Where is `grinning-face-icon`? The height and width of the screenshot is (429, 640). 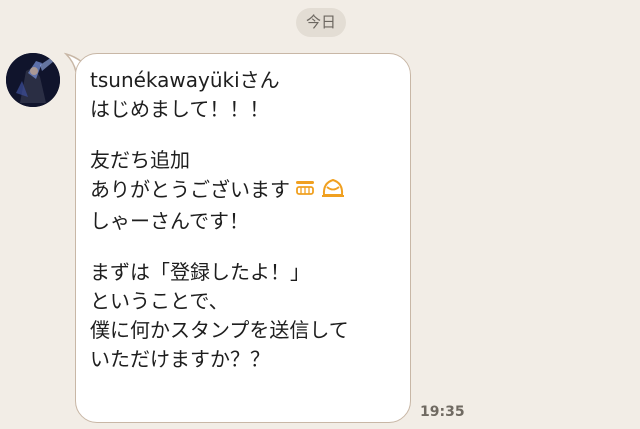
grinning-face-icon is located at coordinates (305, 191).